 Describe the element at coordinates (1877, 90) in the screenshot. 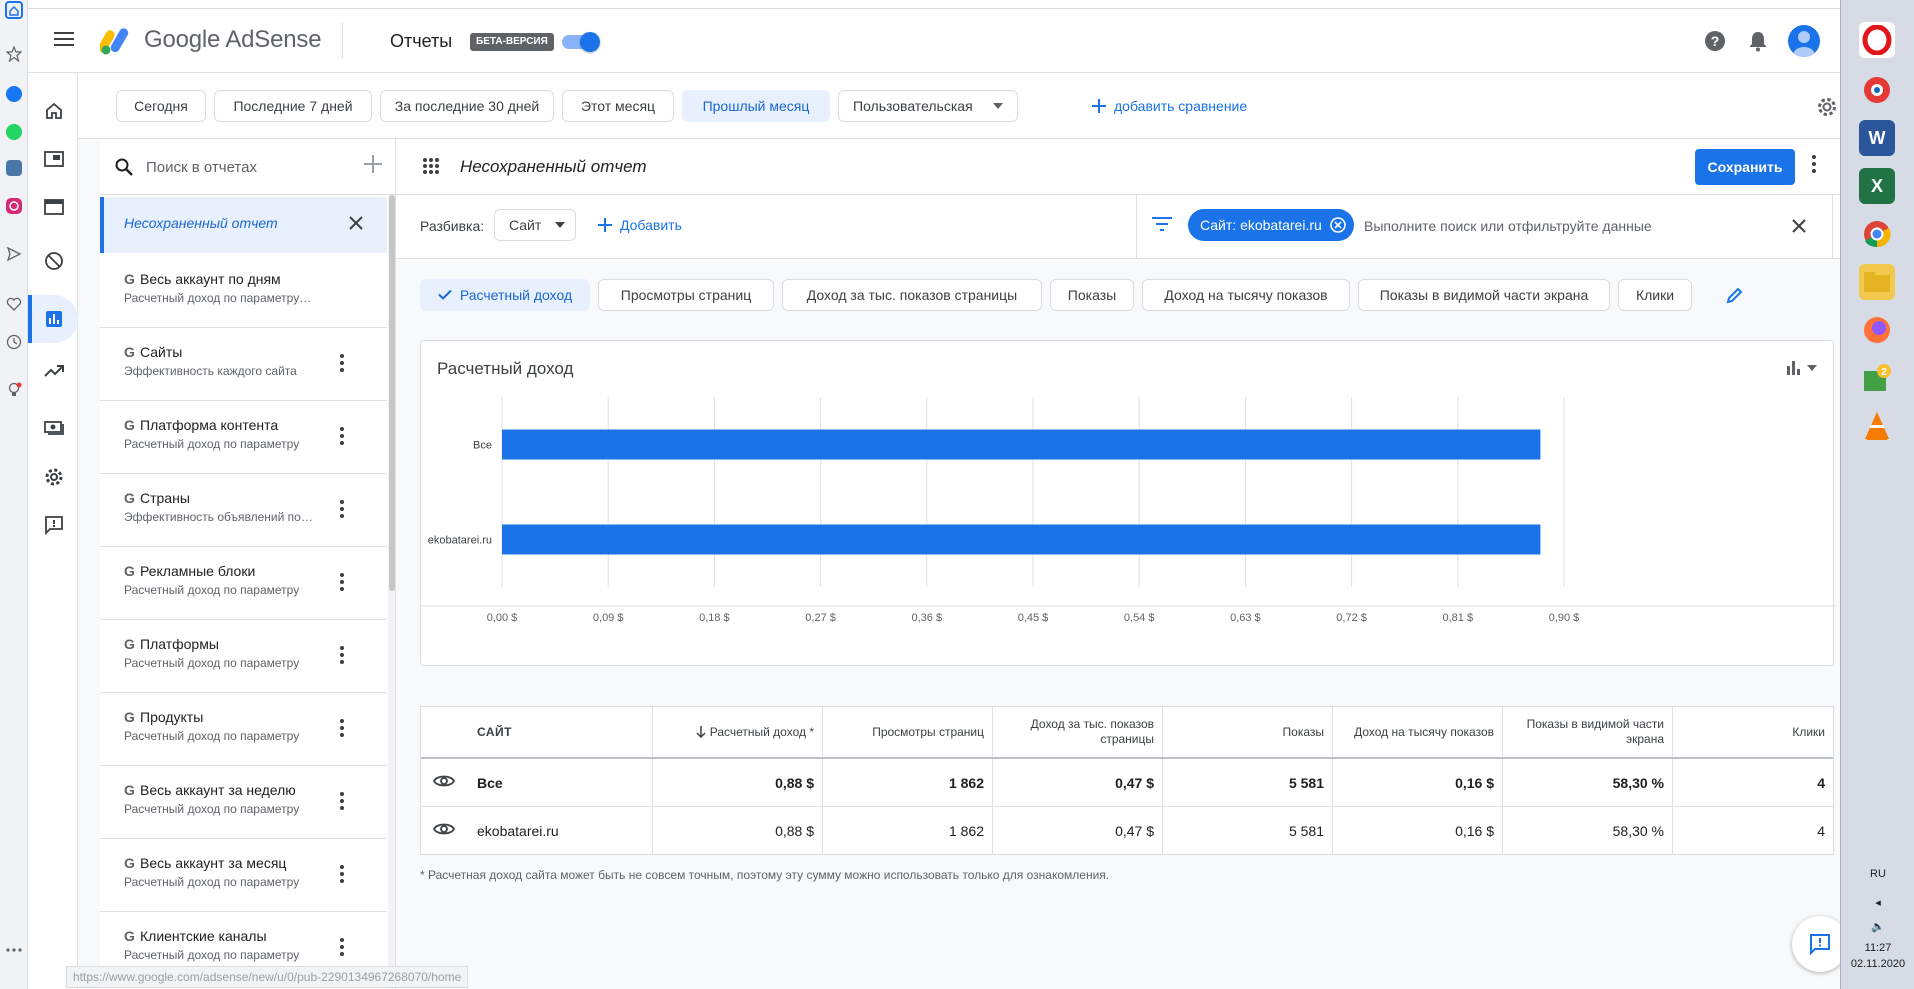

I see `app-eye-taskbar-icon` at that location.